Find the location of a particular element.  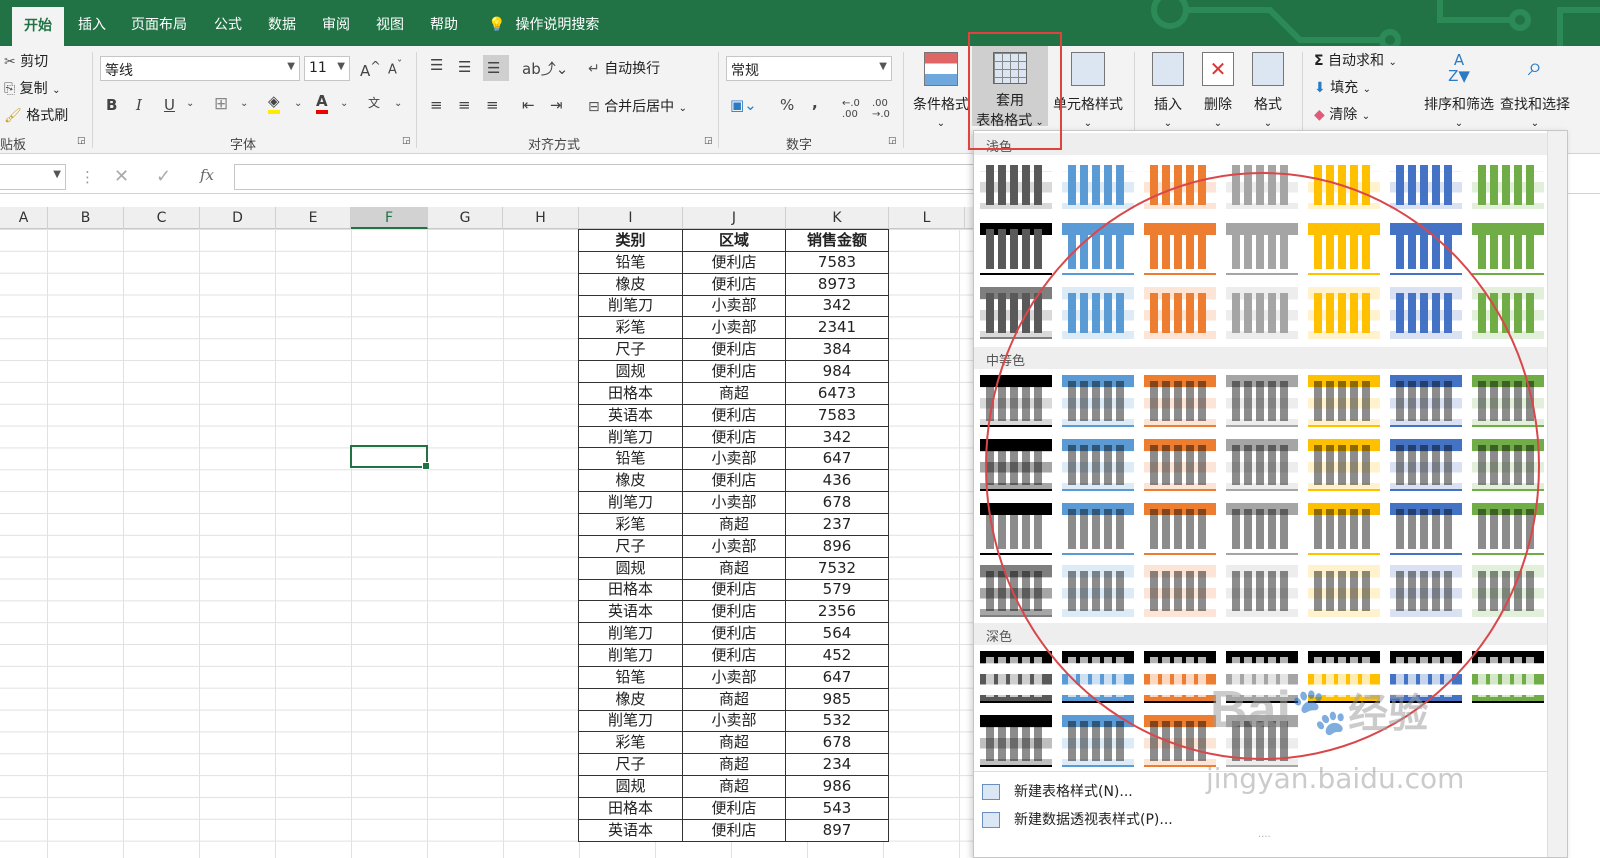

table-cell: 区域 is located at coordinates (734, 240).